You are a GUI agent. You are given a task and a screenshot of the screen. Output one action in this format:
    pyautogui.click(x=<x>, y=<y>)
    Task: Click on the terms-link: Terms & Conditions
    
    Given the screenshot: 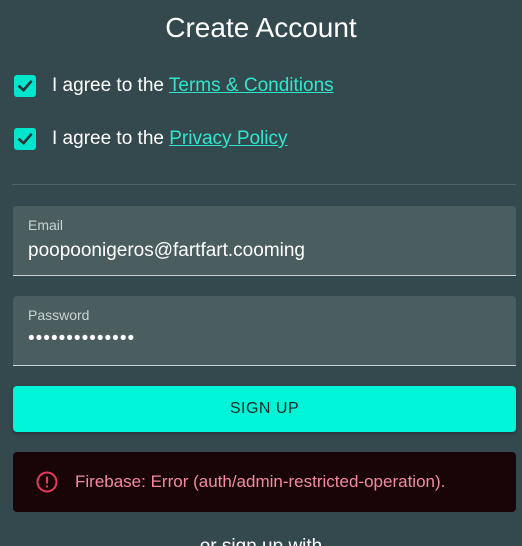 What is the action you would take?
    pyautogui.click(x=251, y=85)
    